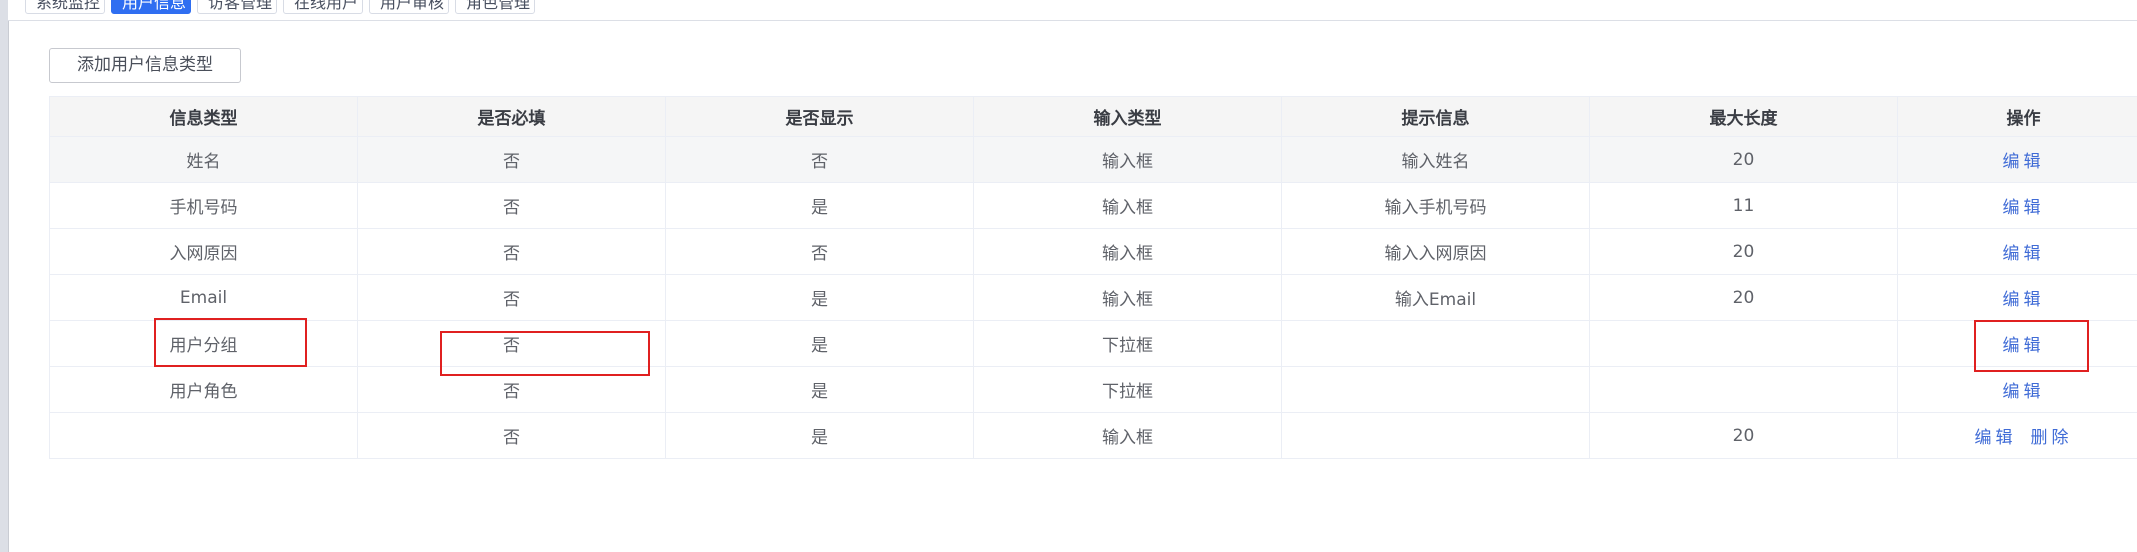 The height and width of the screenshot is (552, 2137). I want to click on tab-label: 角色管理, so click(498, 6).